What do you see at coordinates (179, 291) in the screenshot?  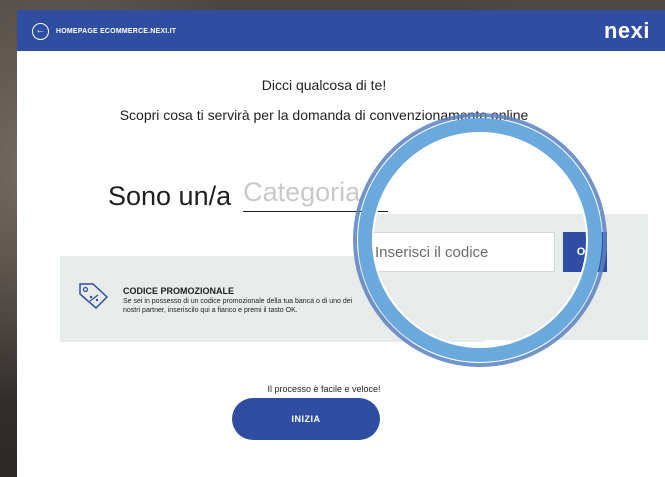 I see `promo-title: CODICE PROMOZIONALE` at bounding box center [179, 291].